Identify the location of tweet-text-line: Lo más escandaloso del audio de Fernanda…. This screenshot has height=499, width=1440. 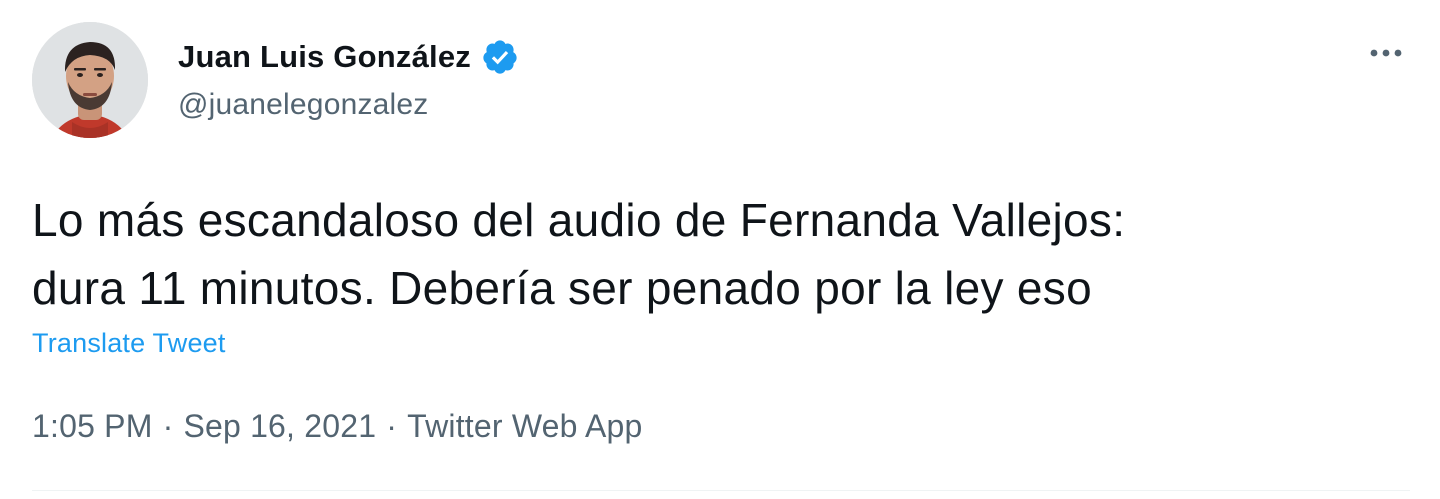
(579, 220).